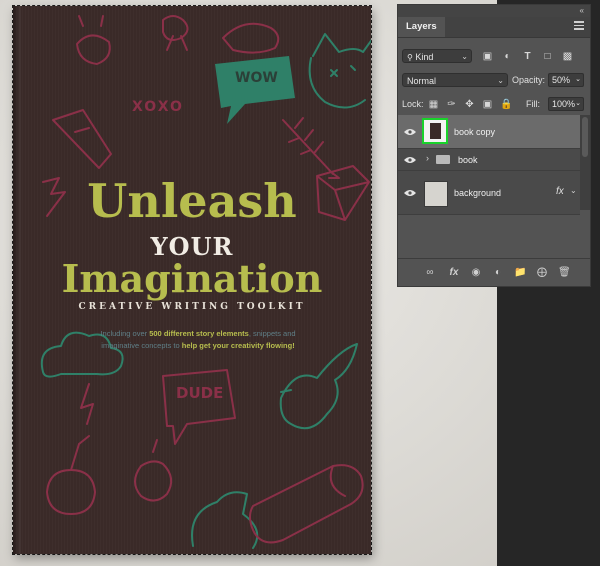 This screenshot has width=600, height=566. Describe the element at coordinates (489, 160) in the screenshot. I see `layer-row-book: › book` at that location.